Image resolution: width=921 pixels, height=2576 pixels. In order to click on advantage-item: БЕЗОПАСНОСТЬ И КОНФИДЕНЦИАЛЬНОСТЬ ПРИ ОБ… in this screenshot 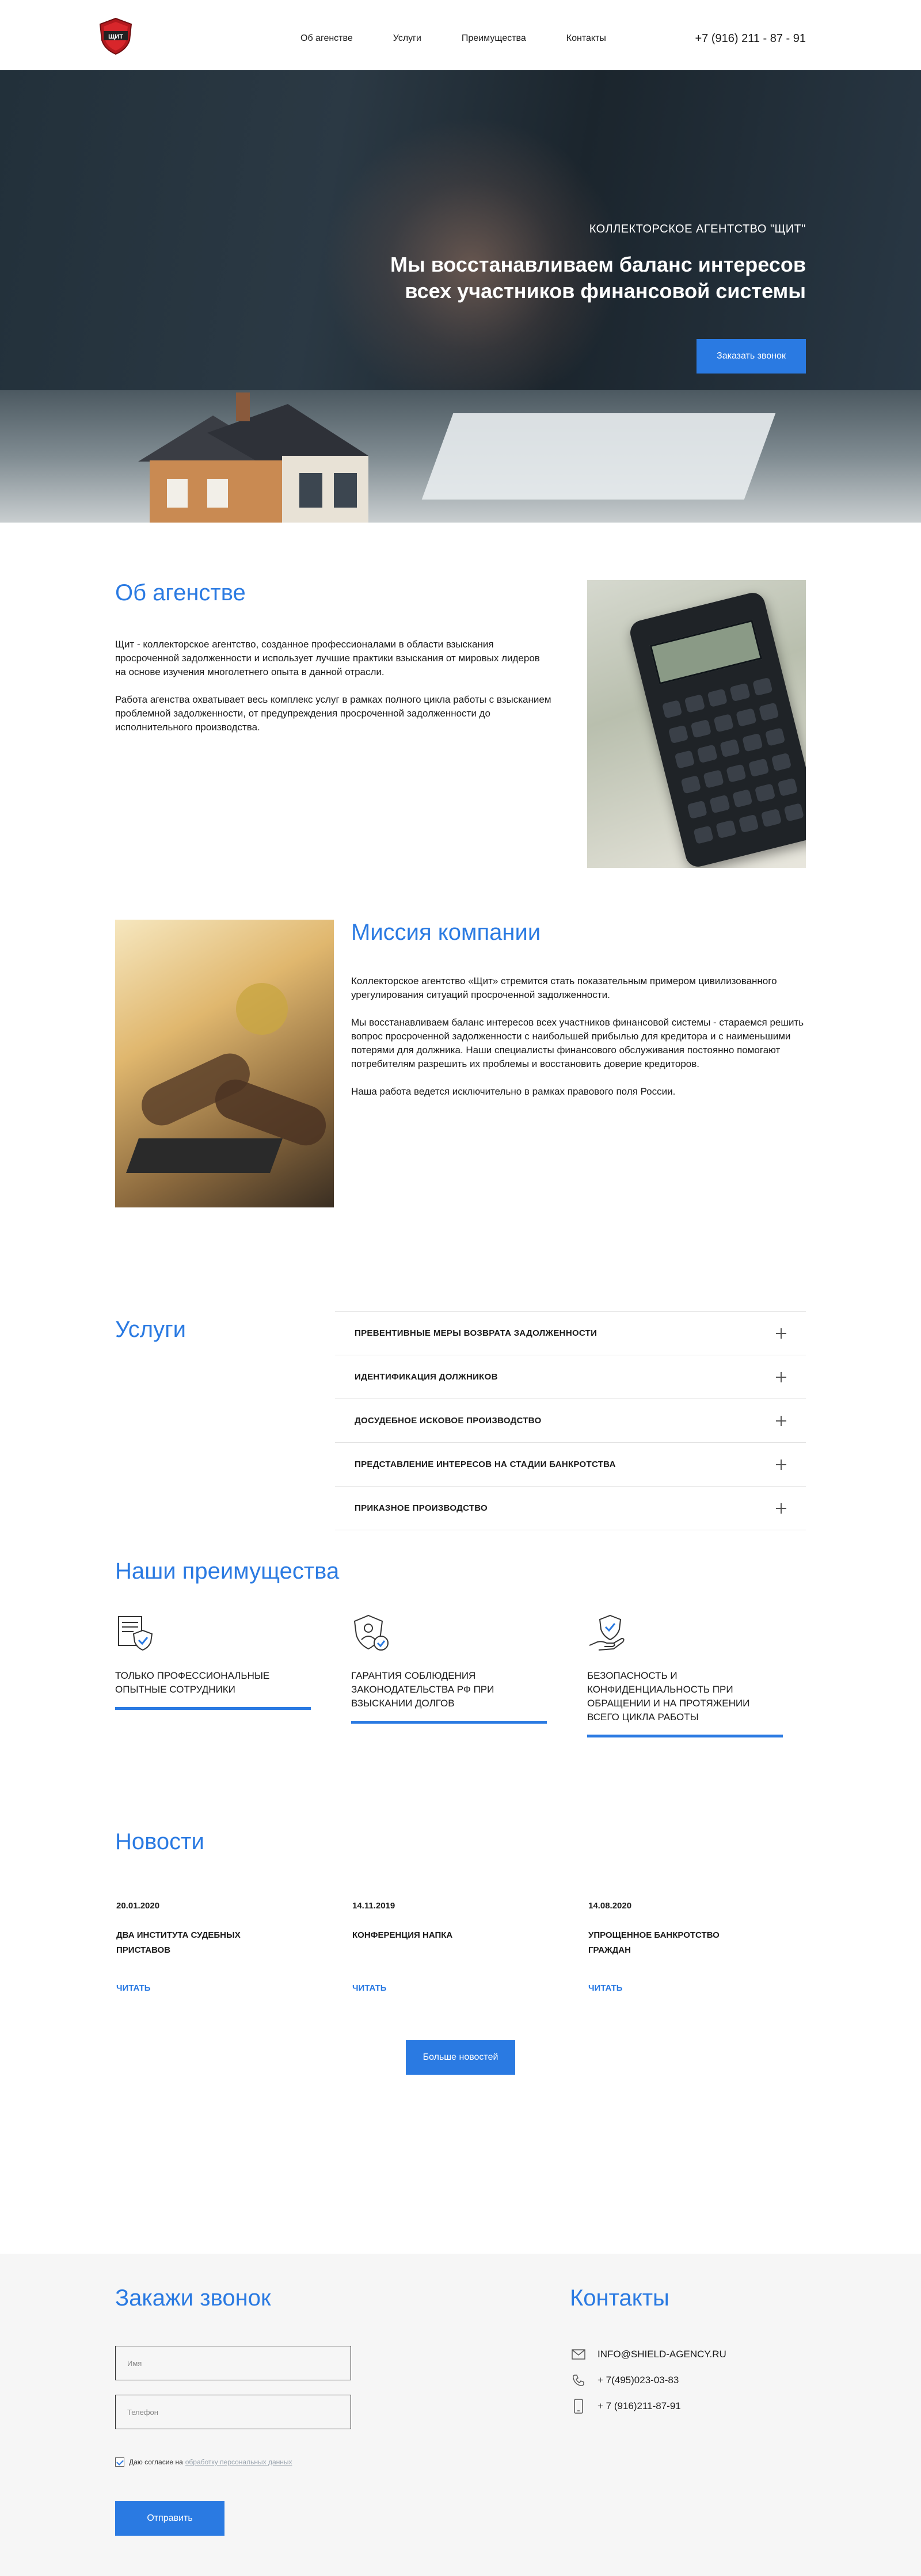, I will do `click(685, 1675)`.